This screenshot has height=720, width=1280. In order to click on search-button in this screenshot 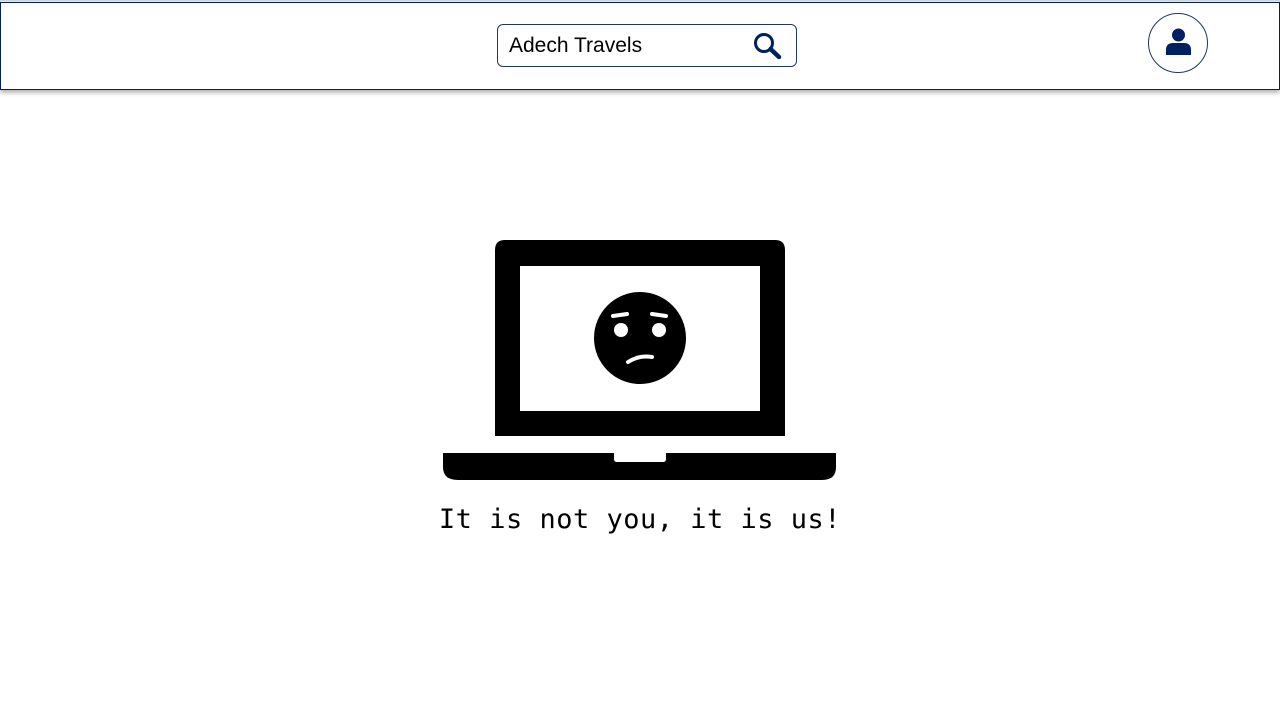, I will do `click(768, 46)`.